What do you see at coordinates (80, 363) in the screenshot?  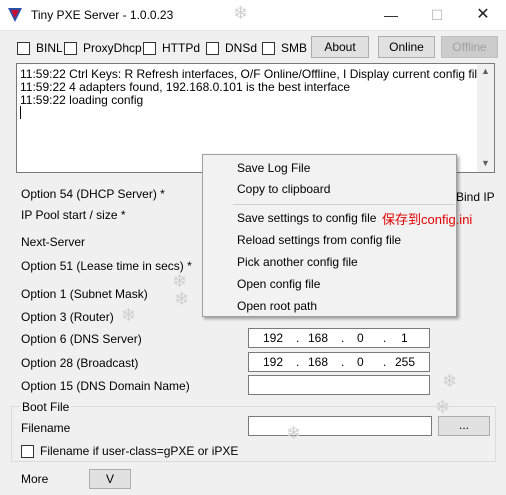 I see `option-28-label: Option 28 (Broadcast)` at bounding box center [80, 363].